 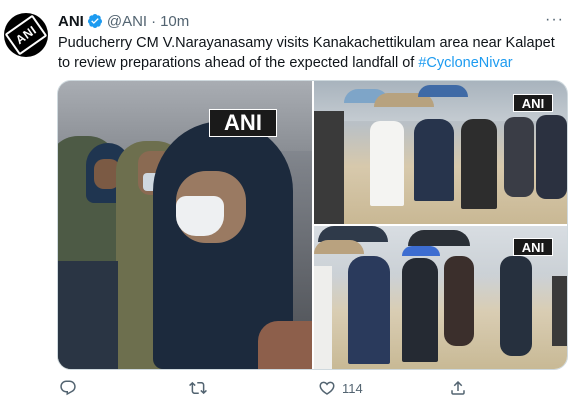 What do you see at coordinates (68, 388) in the screenshot?
I see `reply-icon` at bounding box center [68, 388].